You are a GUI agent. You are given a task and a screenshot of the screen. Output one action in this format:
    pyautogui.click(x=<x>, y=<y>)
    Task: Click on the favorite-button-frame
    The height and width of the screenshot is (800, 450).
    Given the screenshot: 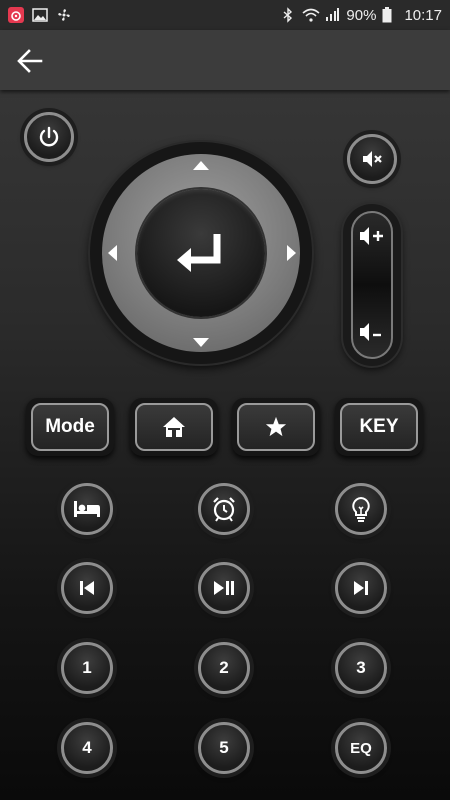 What is the action you would take?
    pyautogui.click(x=276, y=427)
    